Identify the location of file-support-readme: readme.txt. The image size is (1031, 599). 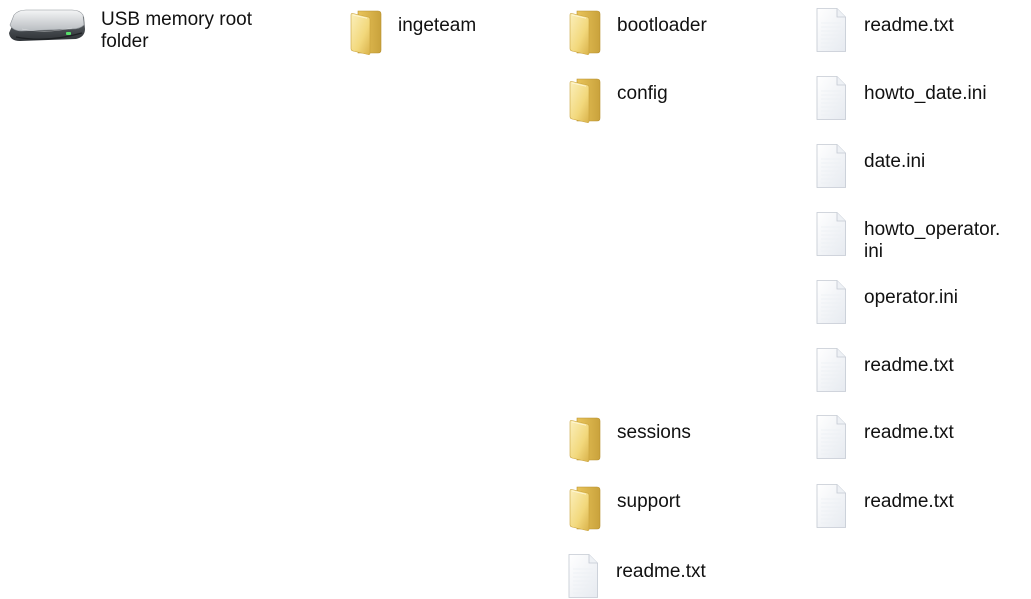
(884, 508).